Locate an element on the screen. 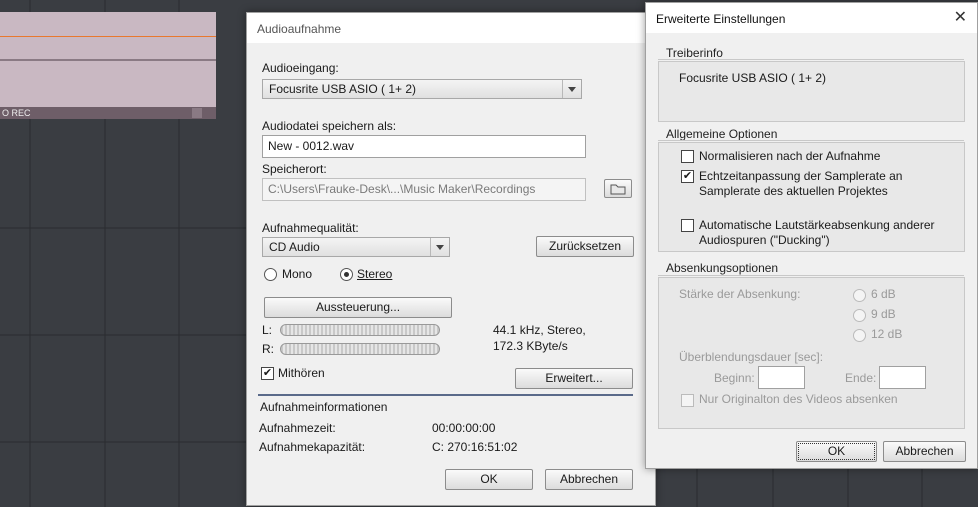 This screenshot has width=978, height=507. info-header: Aufnahmeinformationen is located at coordinates (324, 407).